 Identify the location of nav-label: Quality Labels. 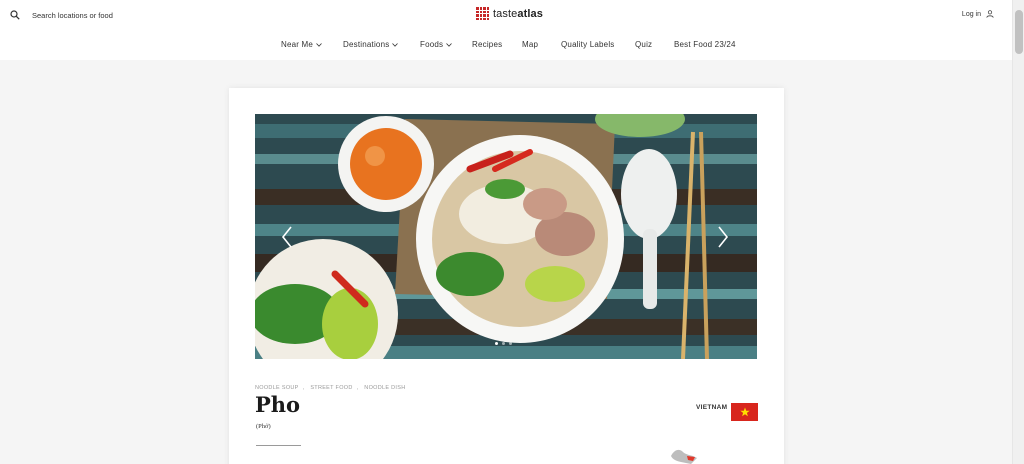
(588, 44).